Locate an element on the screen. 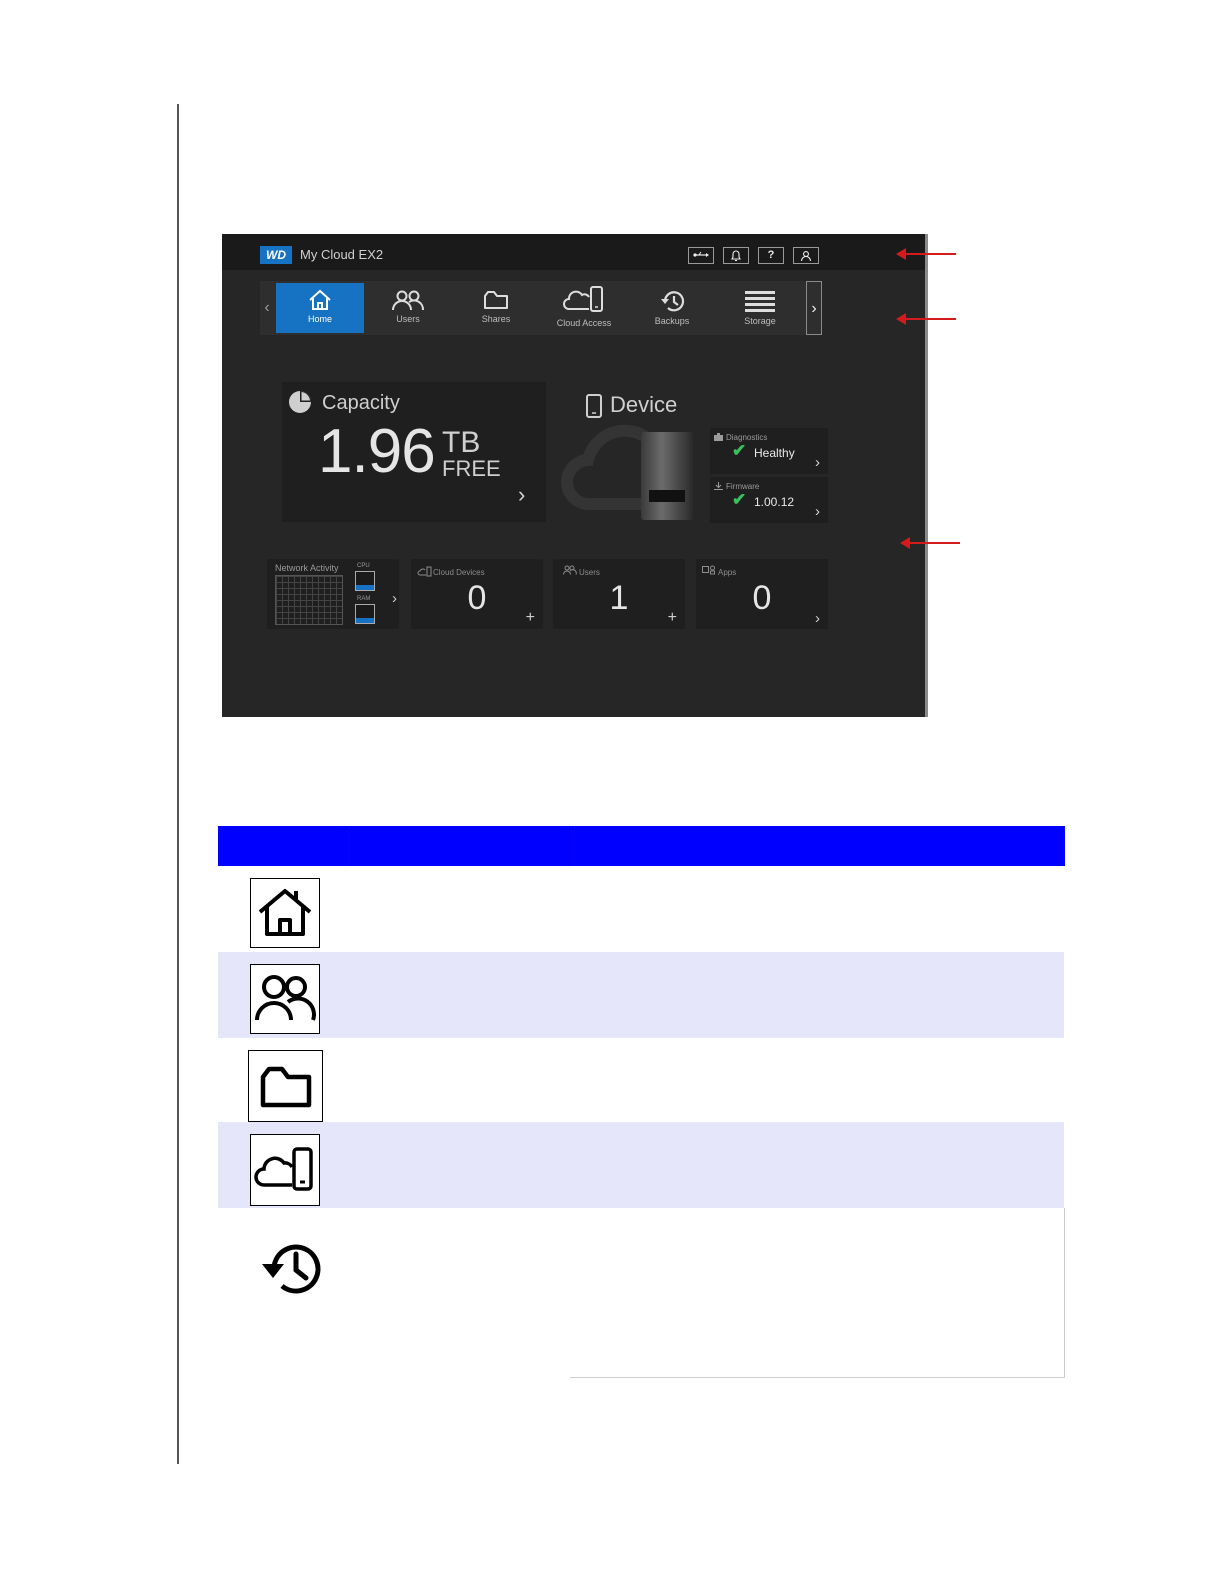 The image size is (1224, 1584). cloud-devices-count: 0 is located at coordinates (477, 598).